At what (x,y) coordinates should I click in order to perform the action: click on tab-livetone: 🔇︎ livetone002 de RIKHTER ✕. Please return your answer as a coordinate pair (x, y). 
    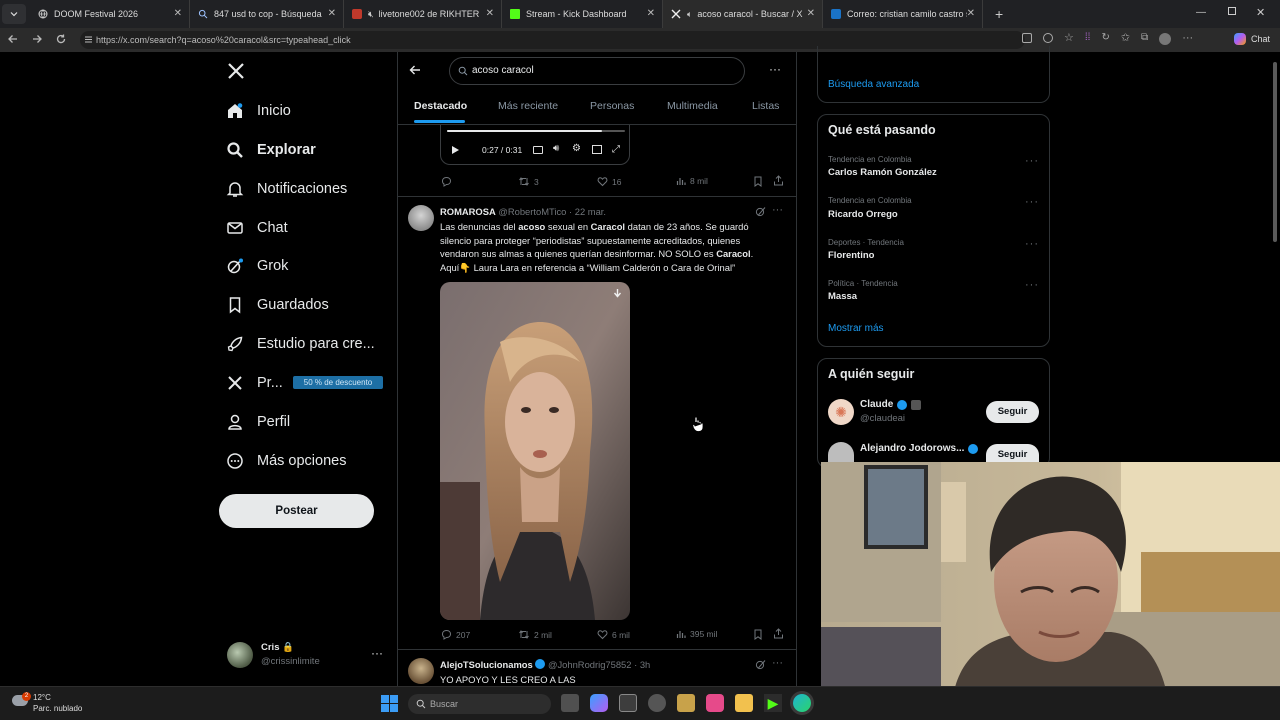
    Looking at the image, I should click on (423, 14).